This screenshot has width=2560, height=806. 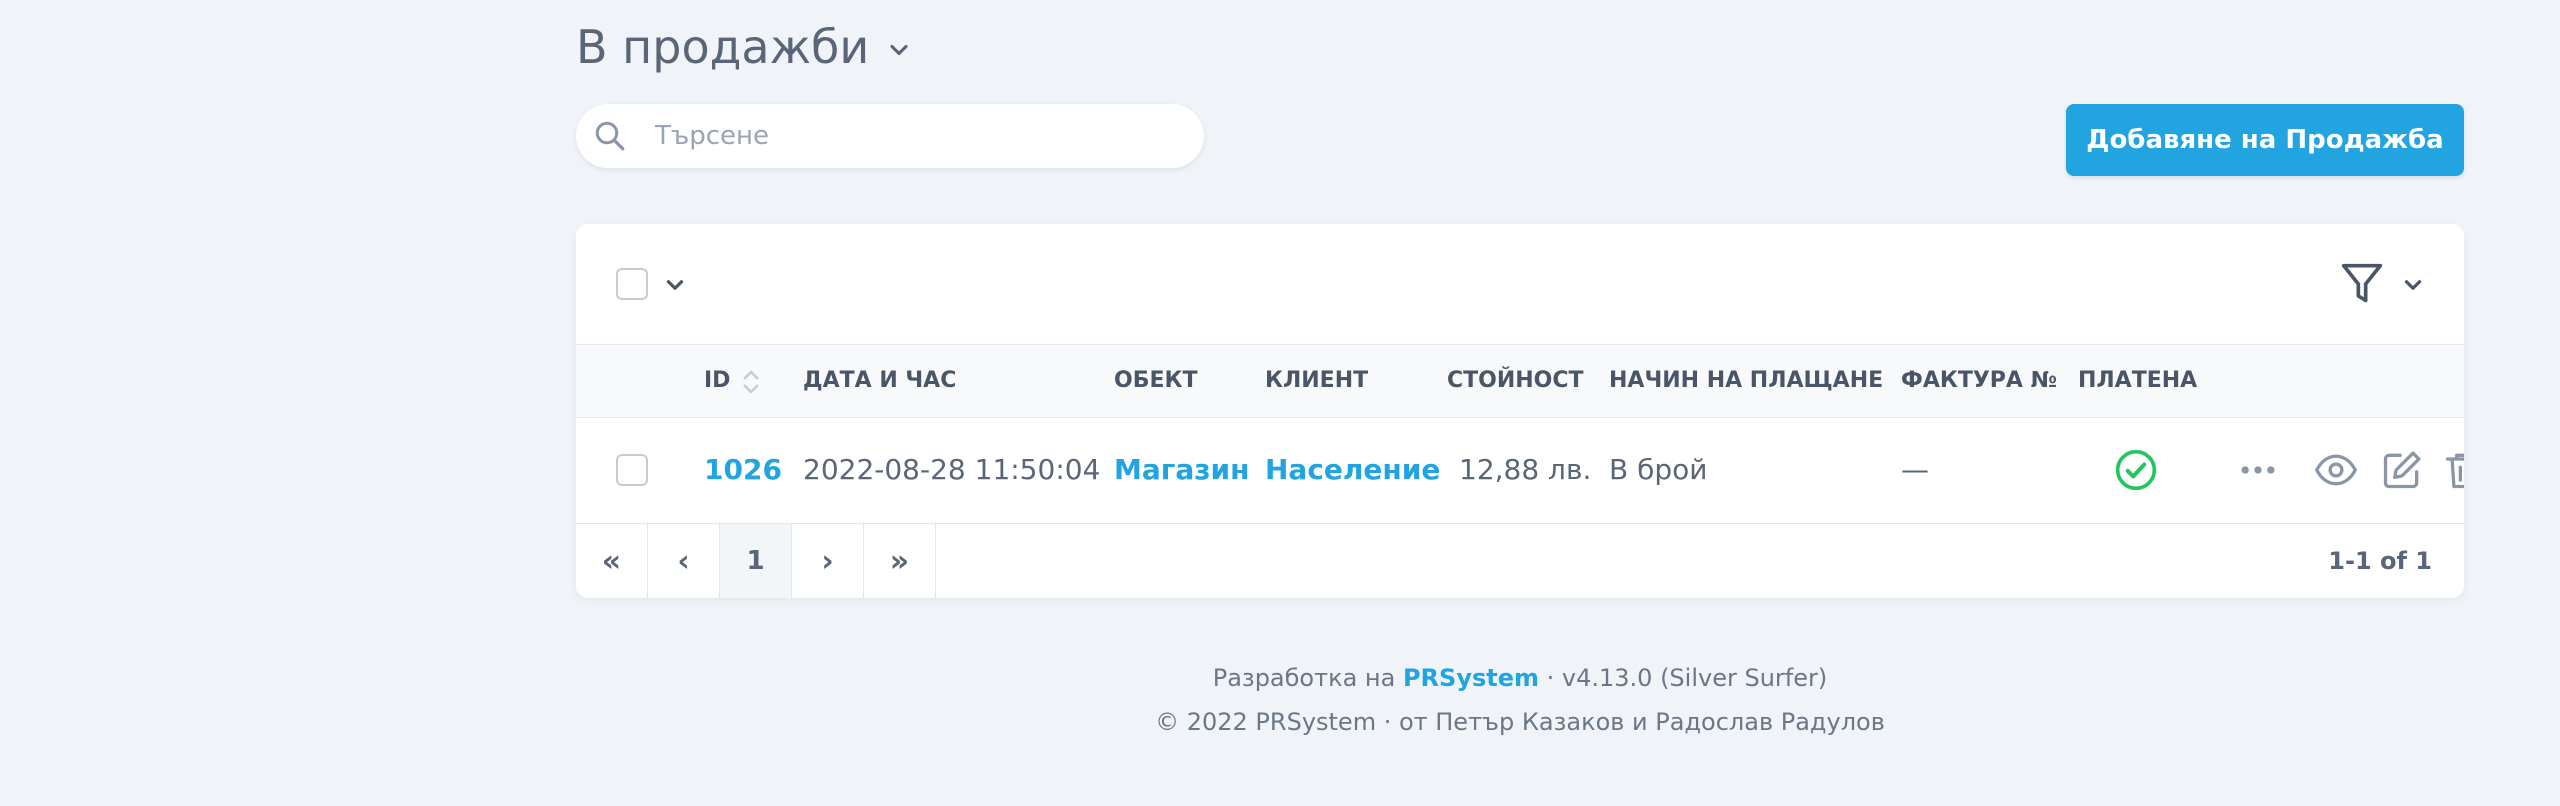 I want to click on brand-link: PRSystem, so click(x=1471, y=678).